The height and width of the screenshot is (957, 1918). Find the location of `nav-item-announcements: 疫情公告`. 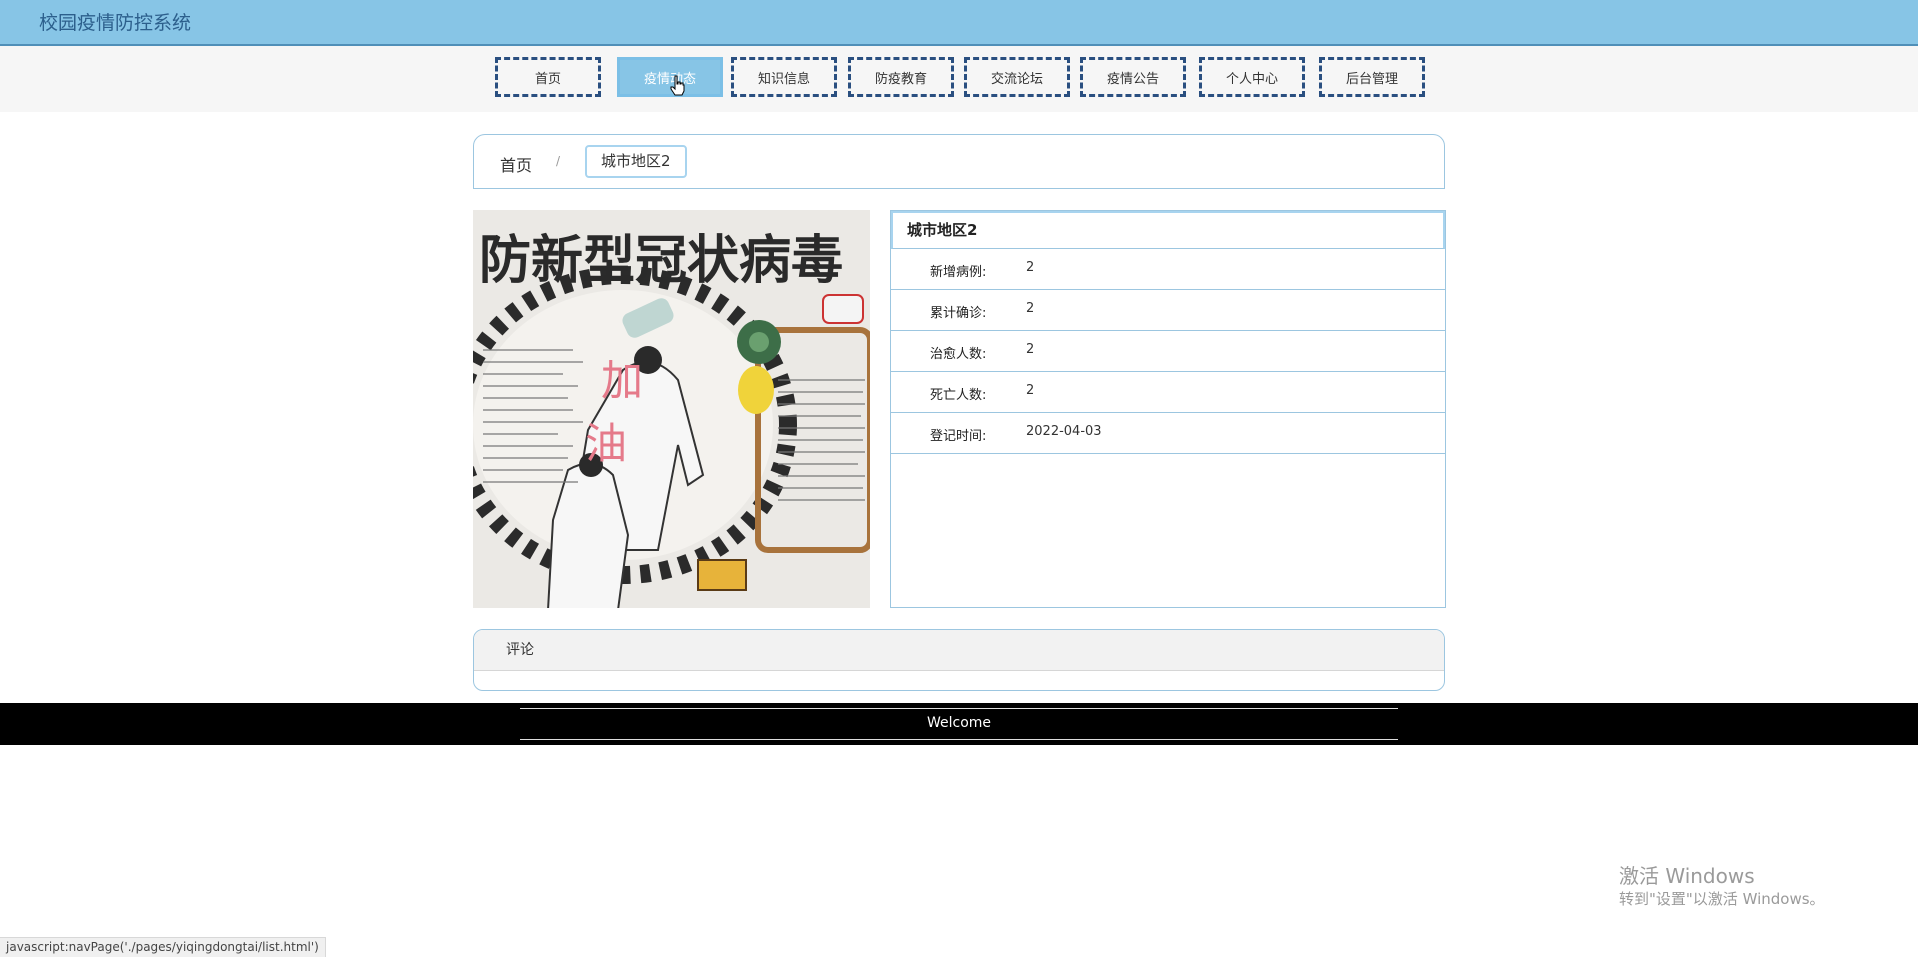

nav-item-announcements: 疫情公告 is located at coordinates (1133, 77).